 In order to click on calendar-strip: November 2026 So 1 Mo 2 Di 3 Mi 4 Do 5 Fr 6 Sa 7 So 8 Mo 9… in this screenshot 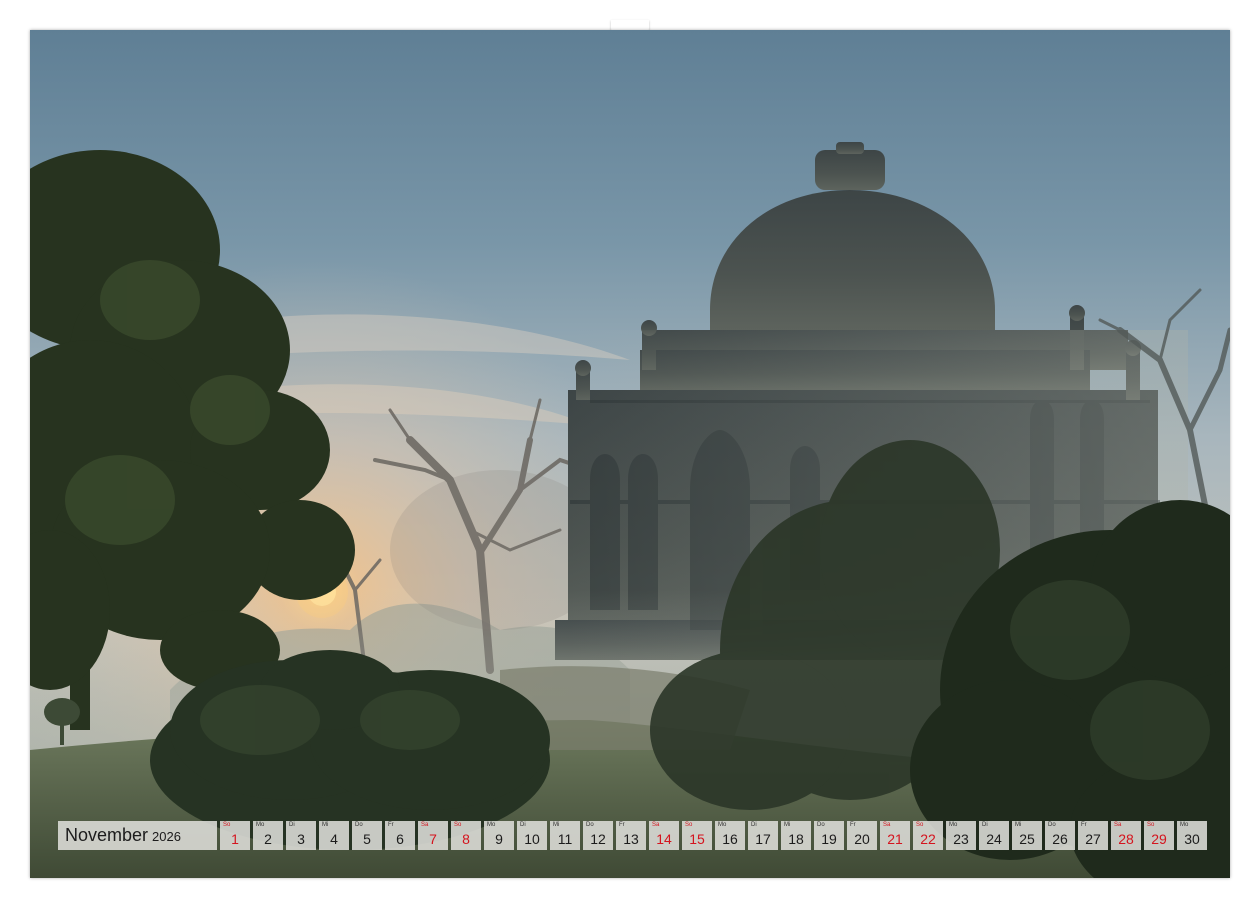, I will do `click(632, 835)`.